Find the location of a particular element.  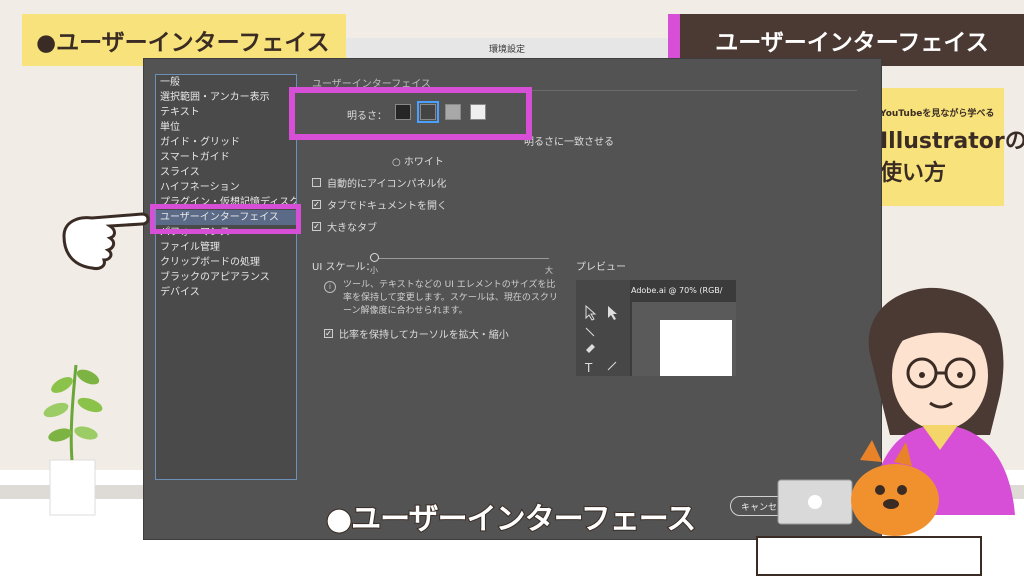

sidebar-item-general: 一般 is located at coordinates (226, 82).